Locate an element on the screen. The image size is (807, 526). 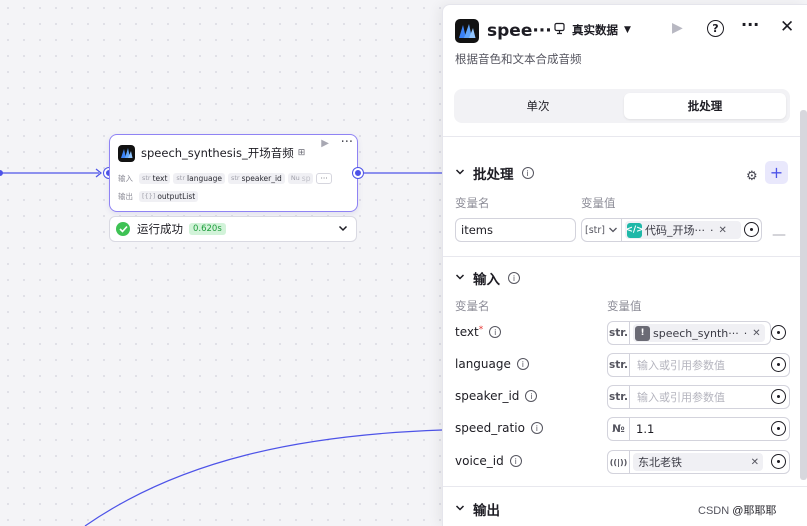
input-field-speed-ratio: № 1.1 is located at coordinates (698, 429).